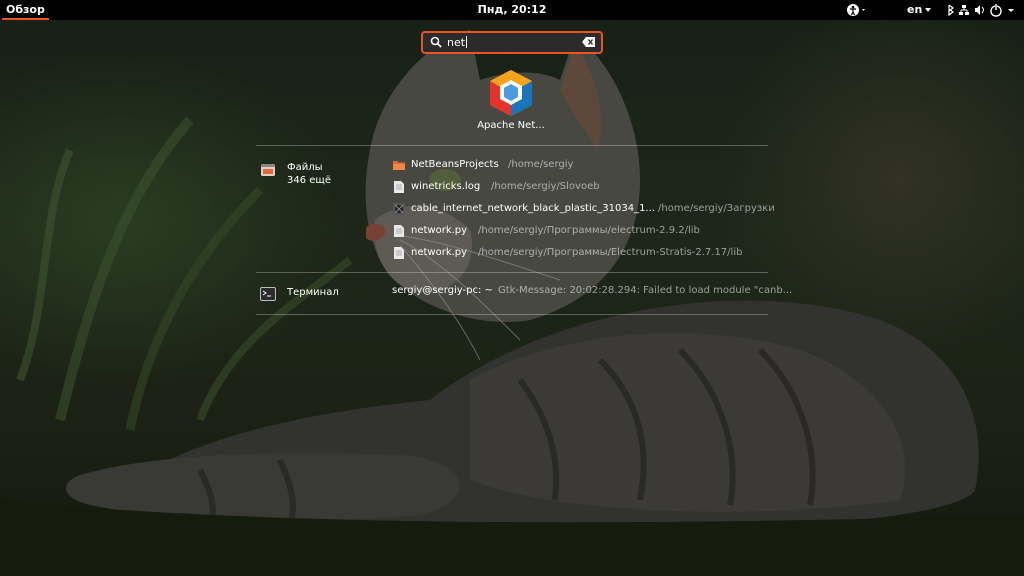 This screenshot has height=576, width=1024. What do you see at coordinates (446, 186) in the screenshot?
I see `result-title: winetricks.log` at bounding box center [446, 186].